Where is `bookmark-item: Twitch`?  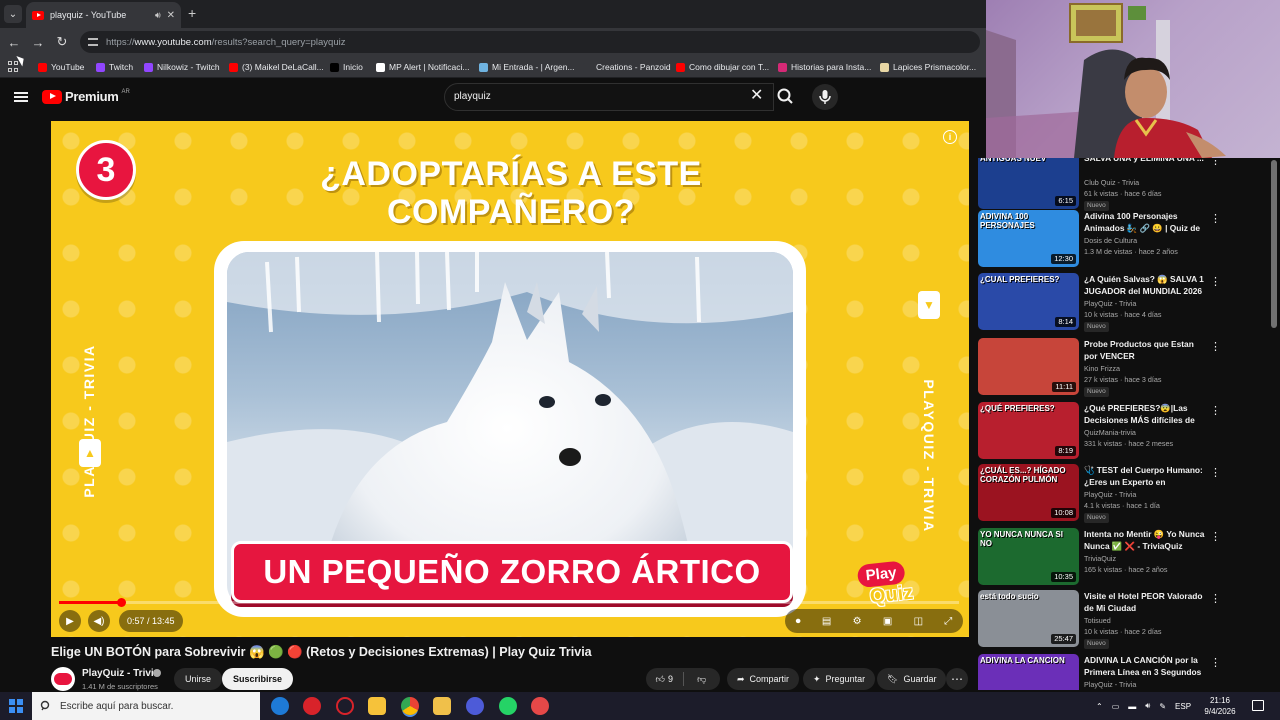
bookmark-item: Twitch is located at coordinates (114, 67).